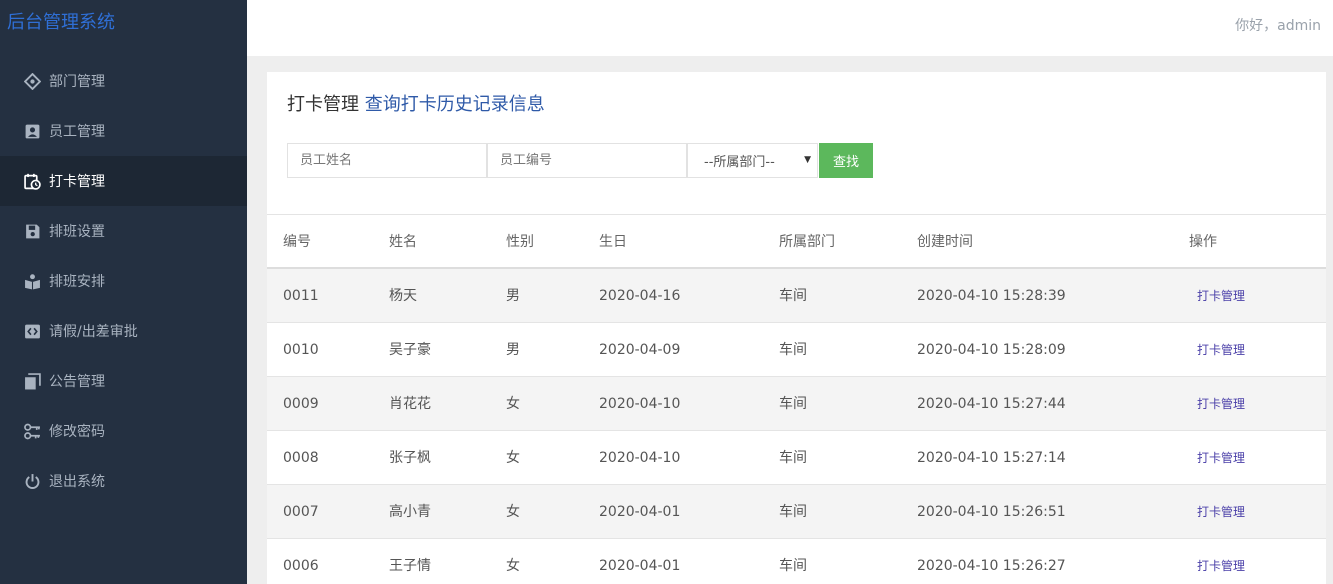 This screenshot has width=1333, height=584. What do you see at coordinates (403, 242) in the screenshot?
I see `column-header: 姓名` at bounding box center [403, 242].